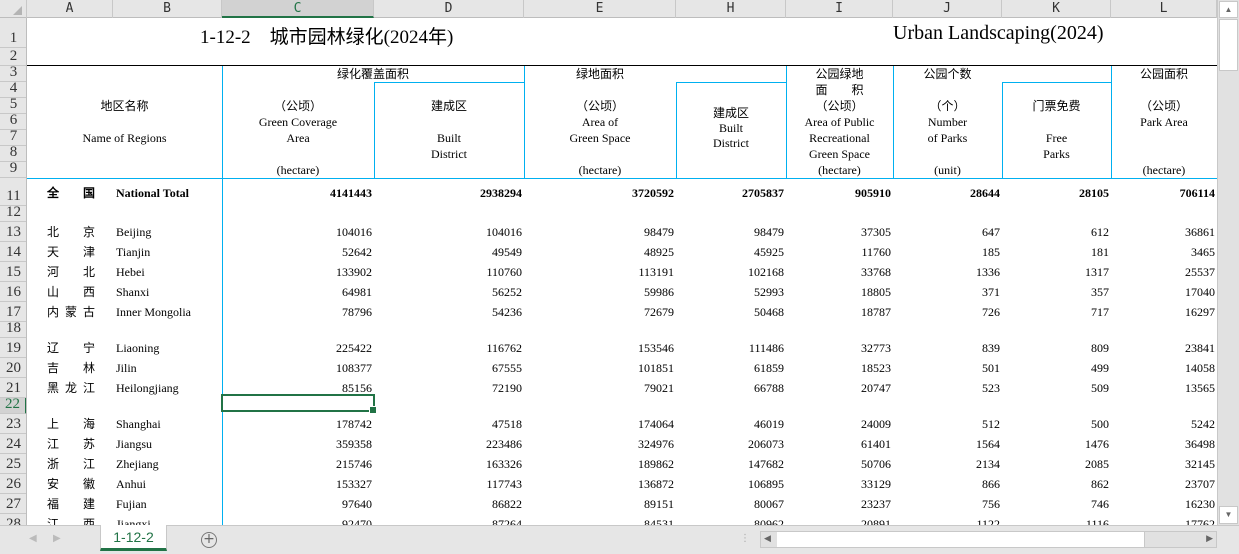  Describe the element at coordinates (947, 292) in the screenshot. I see `value-cell: 371` at that location.